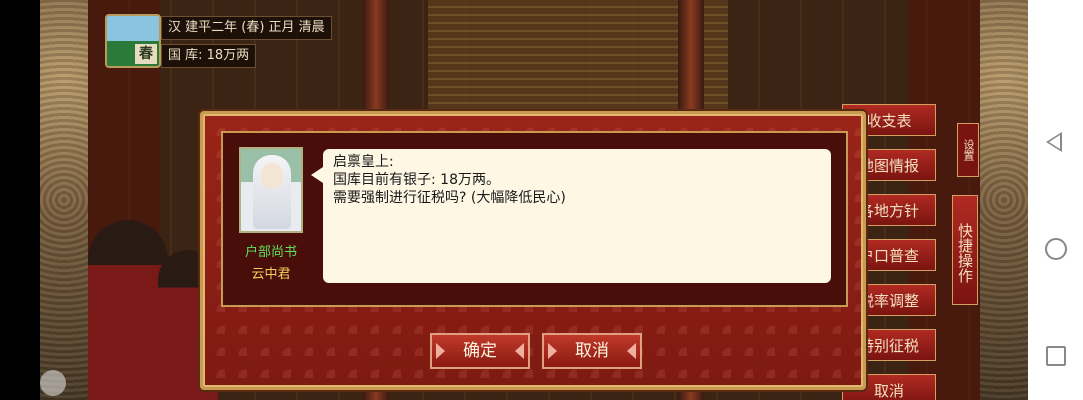 The width and height of the screenshot is (1083, 400). What do you see at coordinates (53, 383) in the screenshot?
I see `settings-gear-icon` at bounding box center [53, 383].